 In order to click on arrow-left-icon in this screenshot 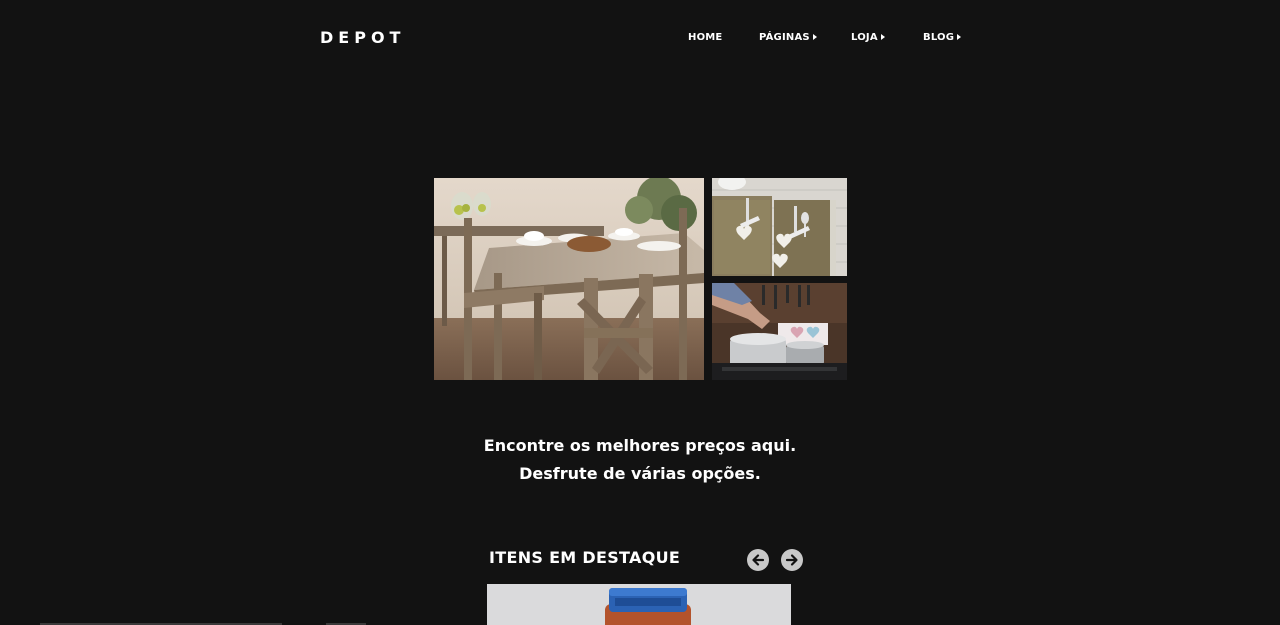, I will do `click(758, 560)`.